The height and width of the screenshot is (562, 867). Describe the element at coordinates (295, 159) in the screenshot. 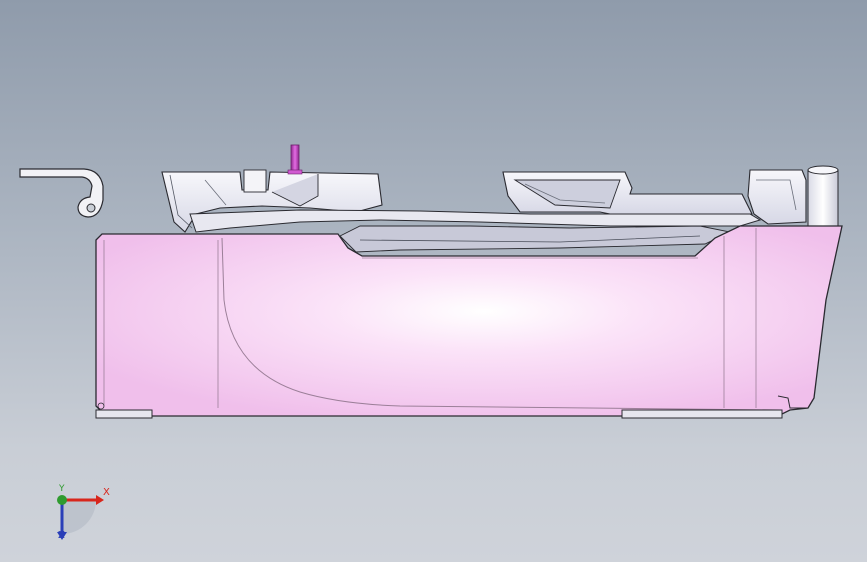

I see `magenta-pin` at that location.